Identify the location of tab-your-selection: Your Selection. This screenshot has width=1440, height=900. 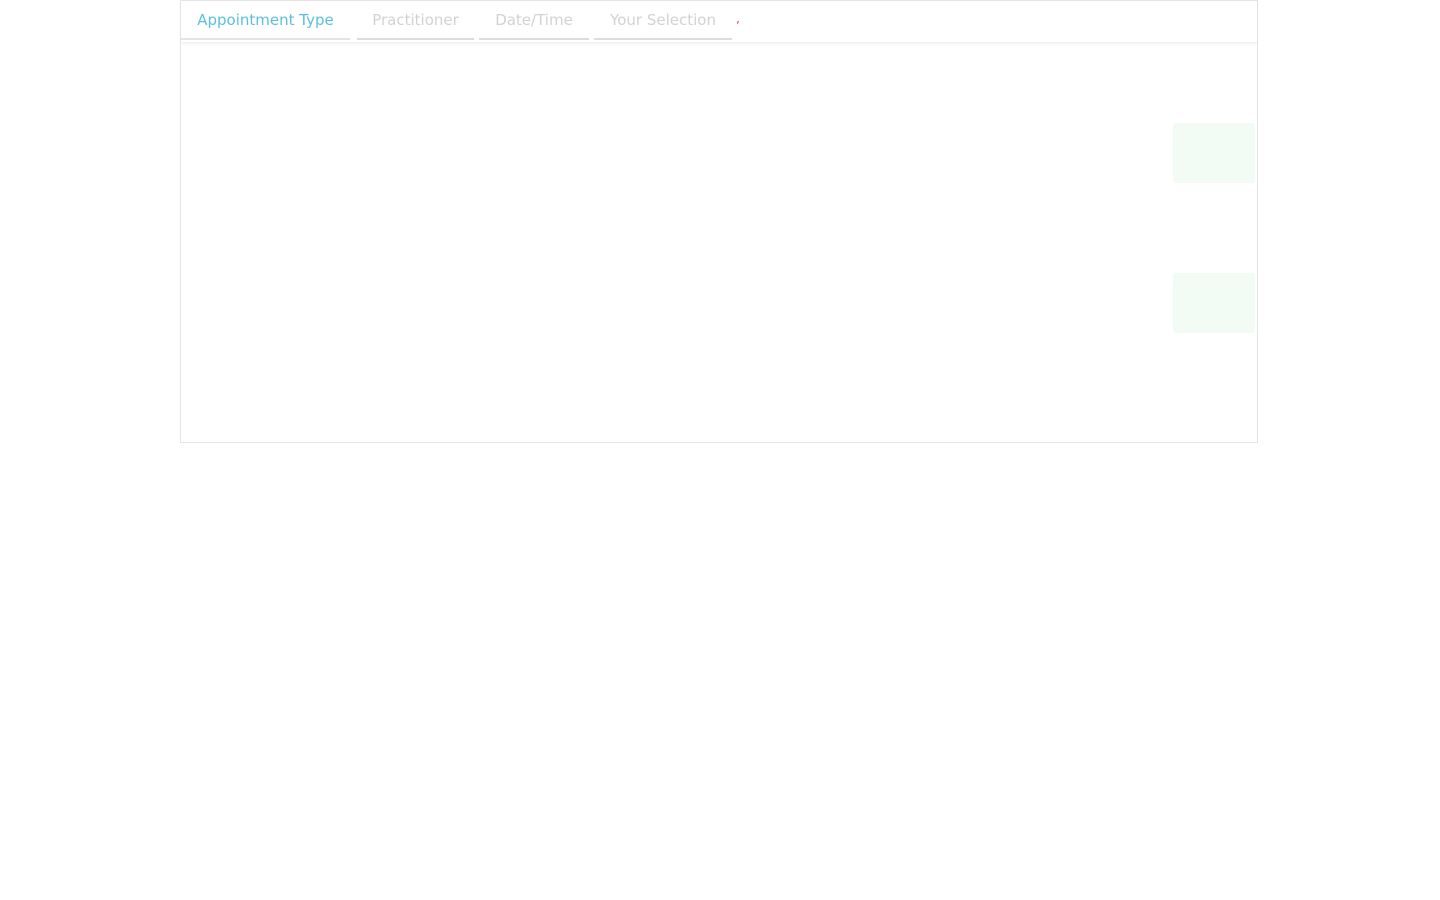
(663, 20).